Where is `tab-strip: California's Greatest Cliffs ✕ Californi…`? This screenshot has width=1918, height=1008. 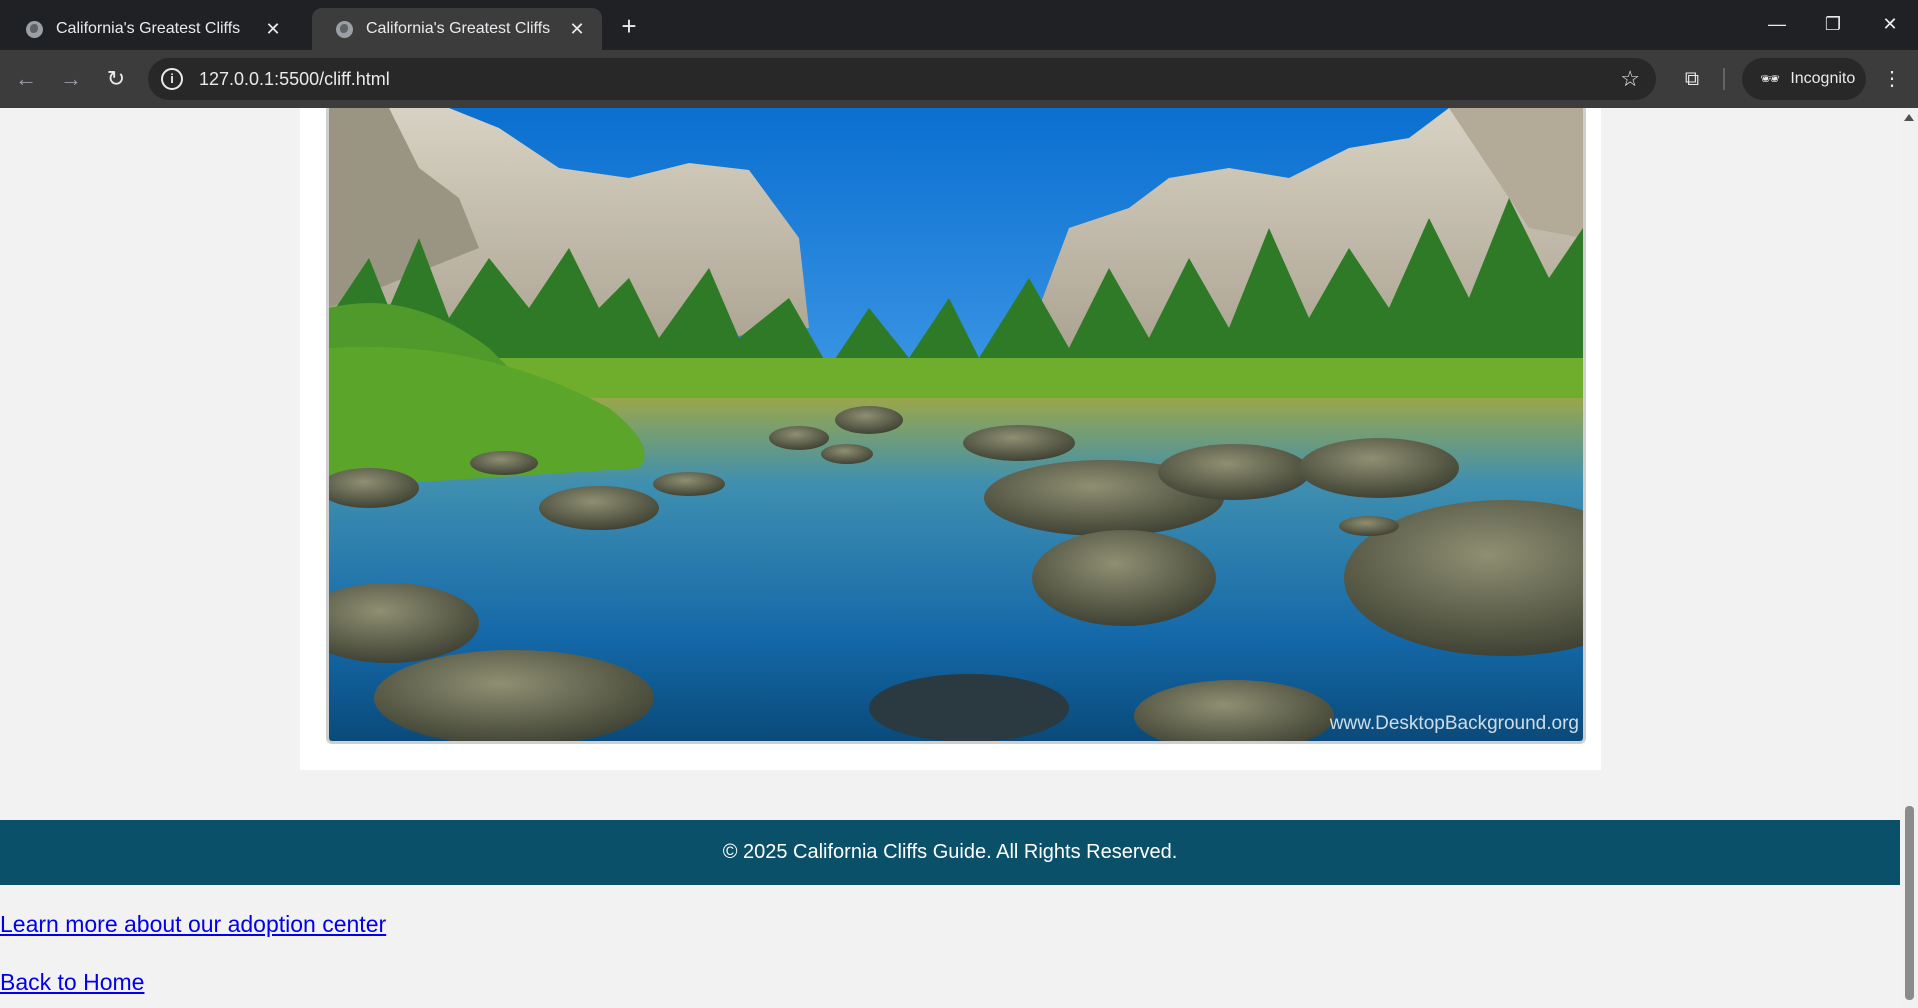
tab-strip: California's Greatest Cliffs ✕ Californi… is located at coordinates (959, 25).